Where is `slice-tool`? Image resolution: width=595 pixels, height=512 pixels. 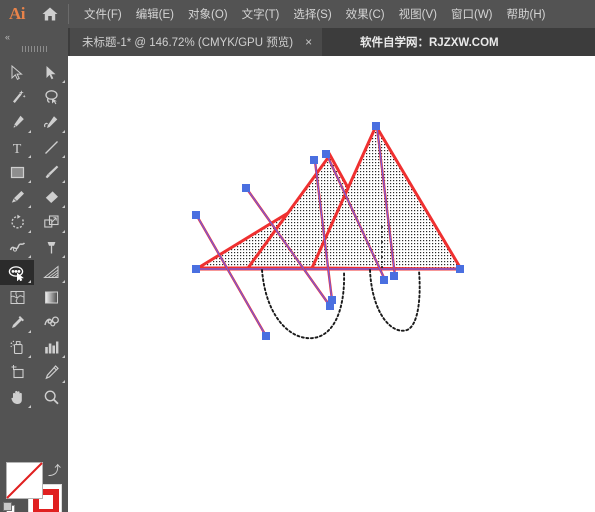
slice-tool is located at coordinates (51, 372).